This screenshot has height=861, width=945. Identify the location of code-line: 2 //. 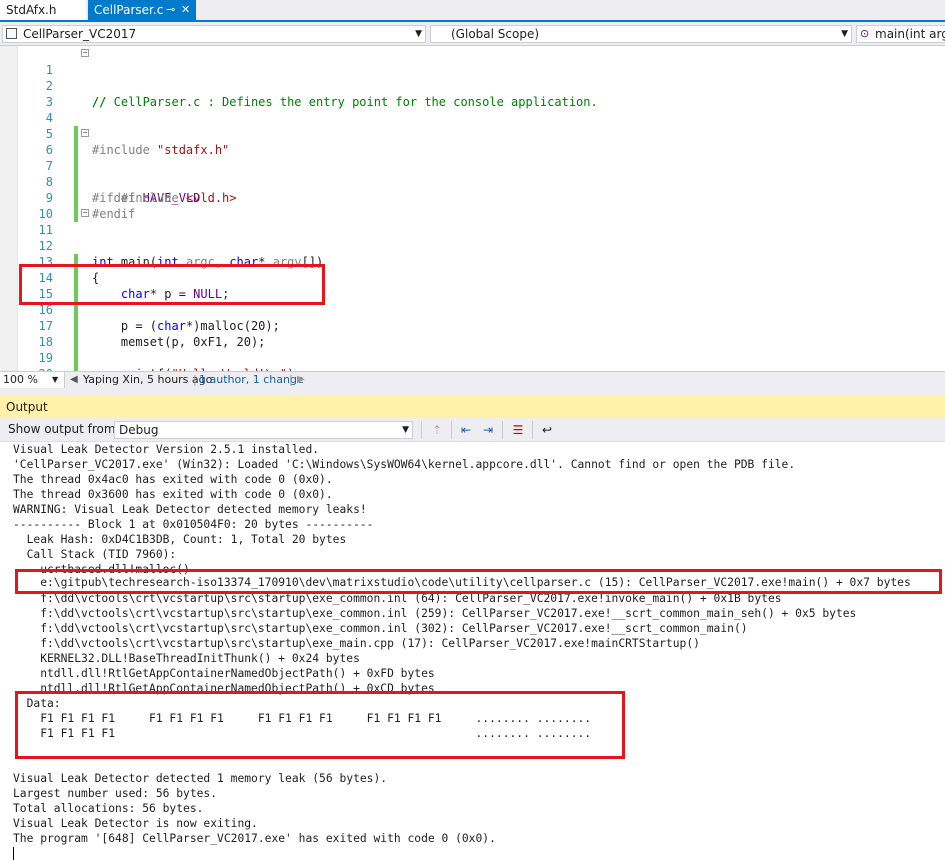
(472, 85).